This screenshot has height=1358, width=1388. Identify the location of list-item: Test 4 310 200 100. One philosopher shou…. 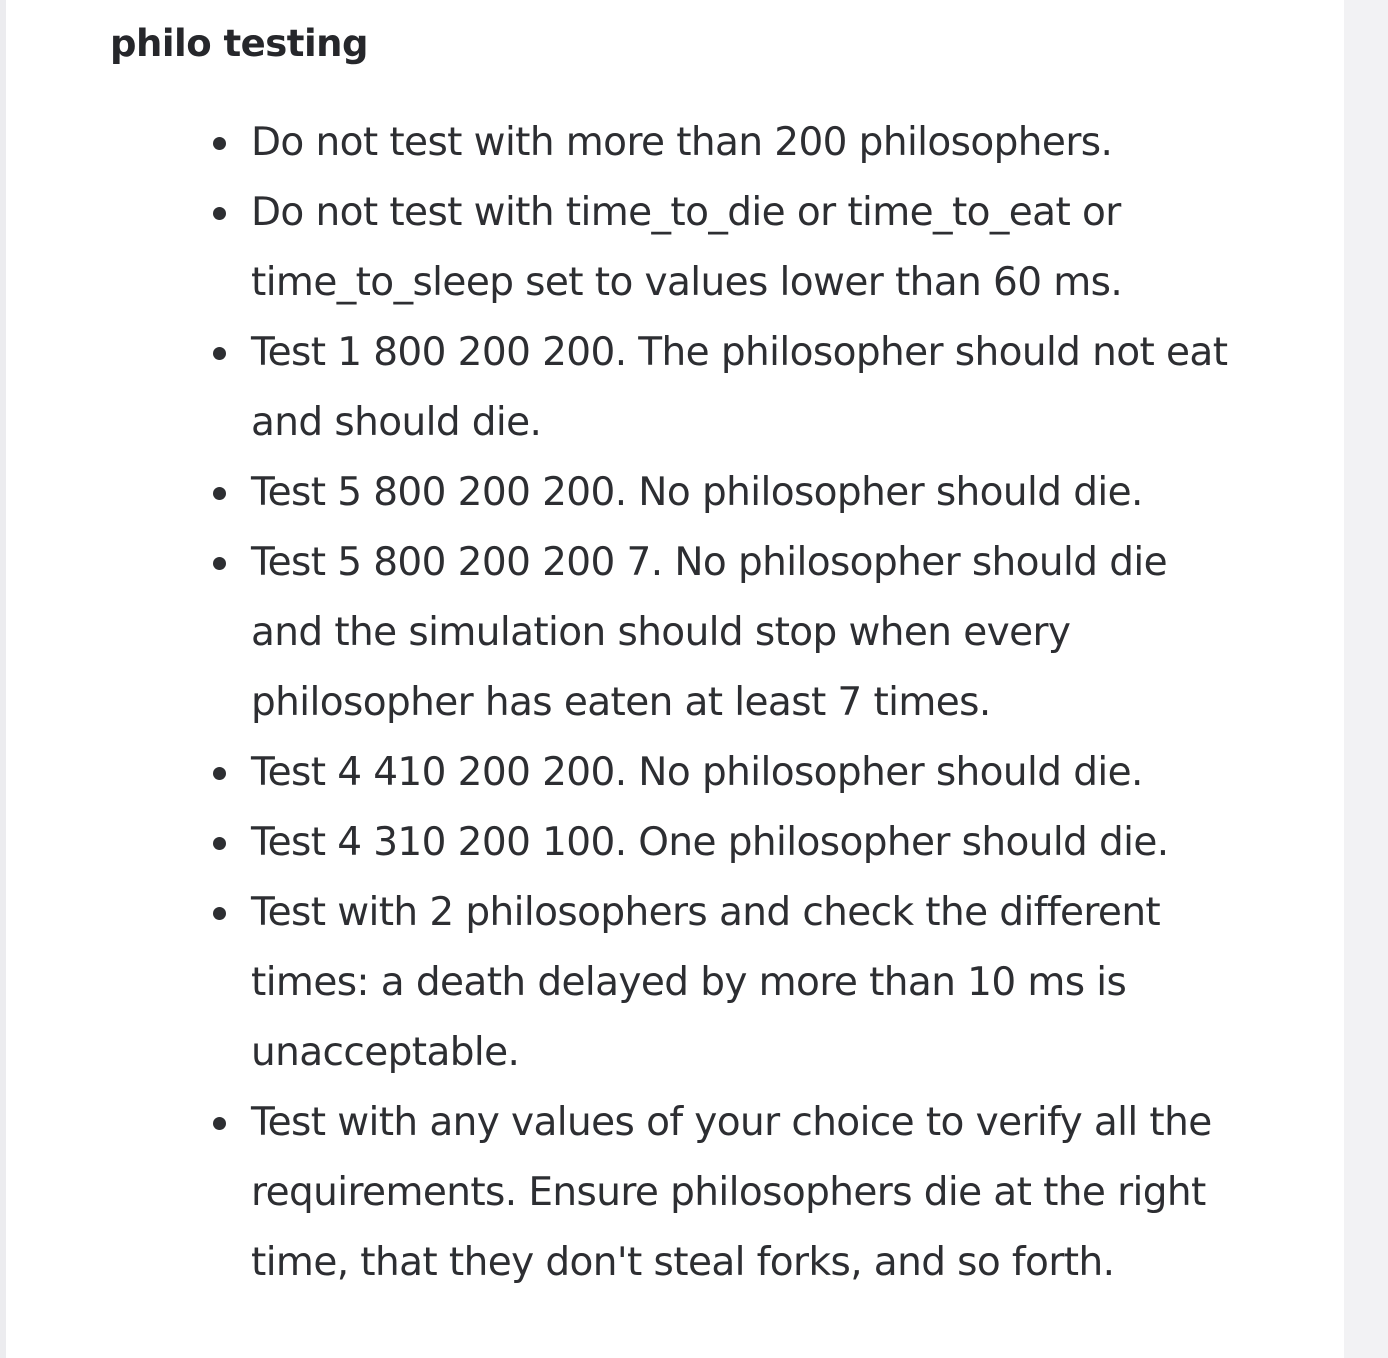
(722, 843).